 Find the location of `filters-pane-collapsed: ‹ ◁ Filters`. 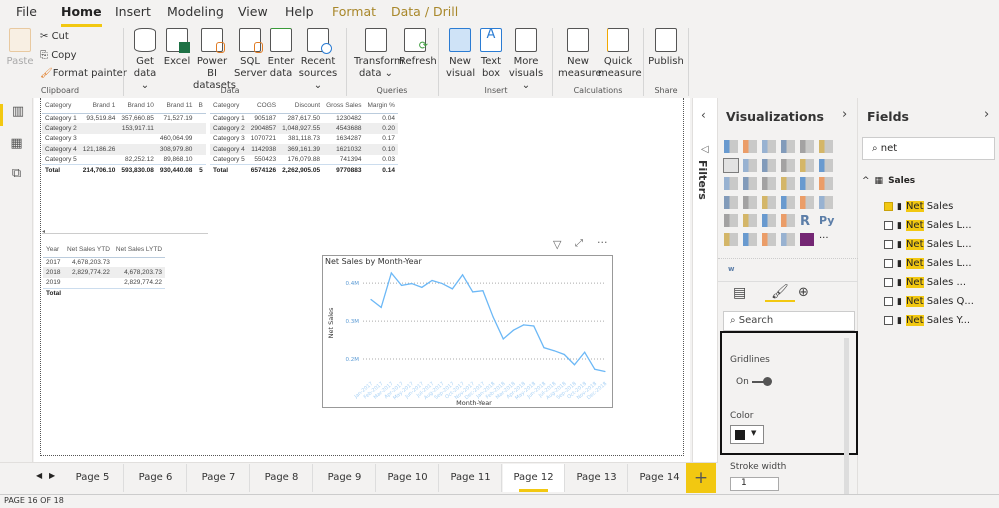

filters-pane-collapsed: ‹ ◁ Filters is located at coordinates (705, 280).